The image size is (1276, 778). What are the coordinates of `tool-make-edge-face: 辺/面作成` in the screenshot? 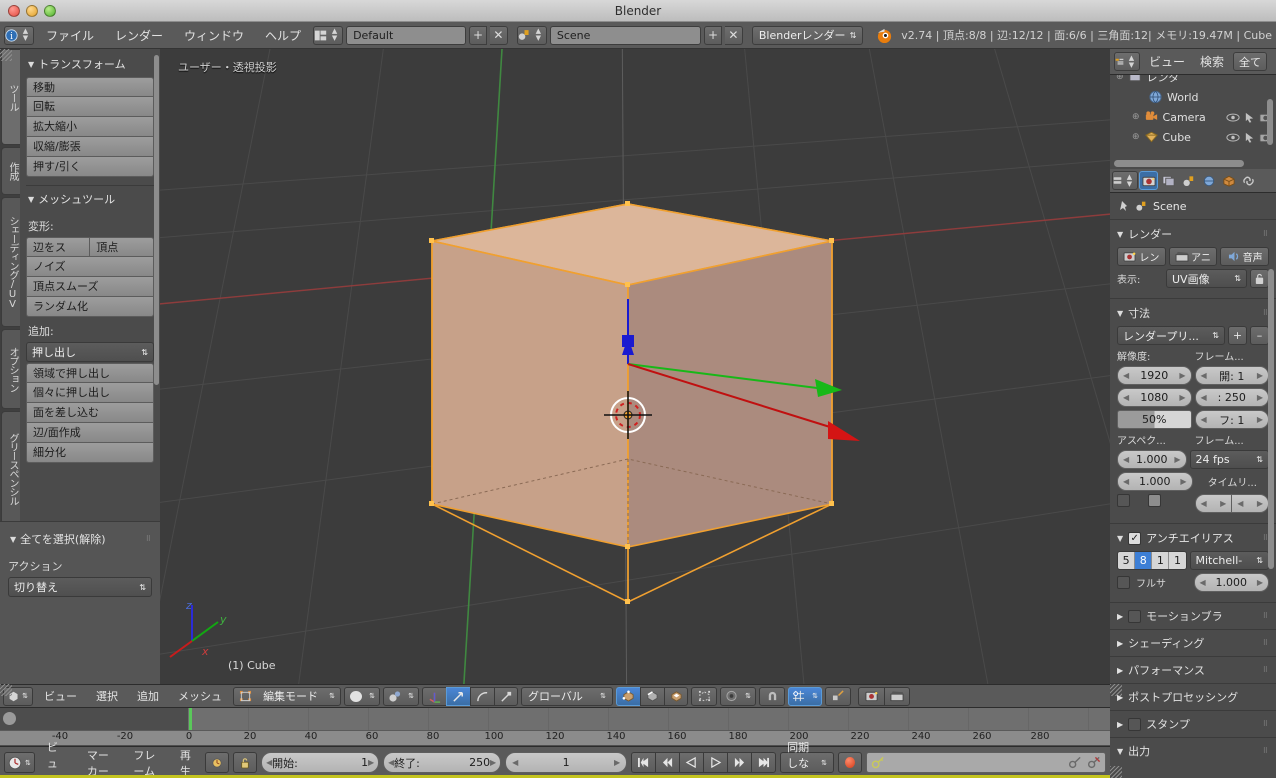 It's located at (90, 433).